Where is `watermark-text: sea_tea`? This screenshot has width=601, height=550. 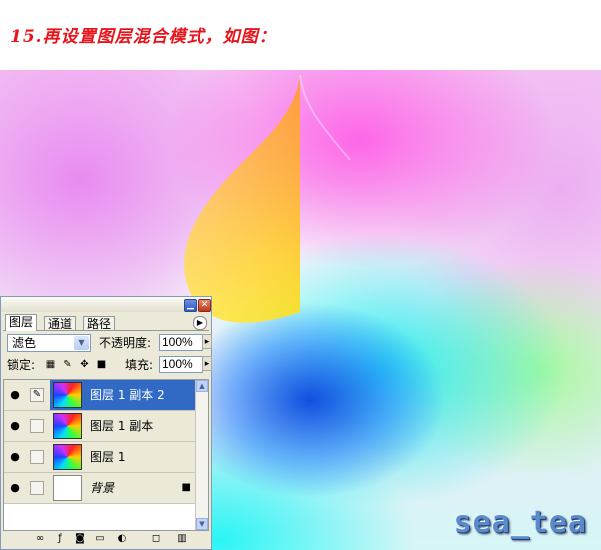 watermark-text: sea_tea is located at coordinates (520, 522).